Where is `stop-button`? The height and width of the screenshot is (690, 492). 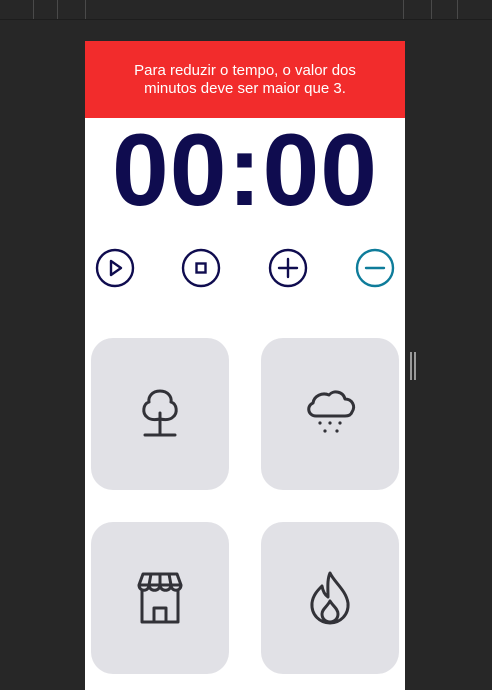
stop-button is located at coordinates (201, 268).